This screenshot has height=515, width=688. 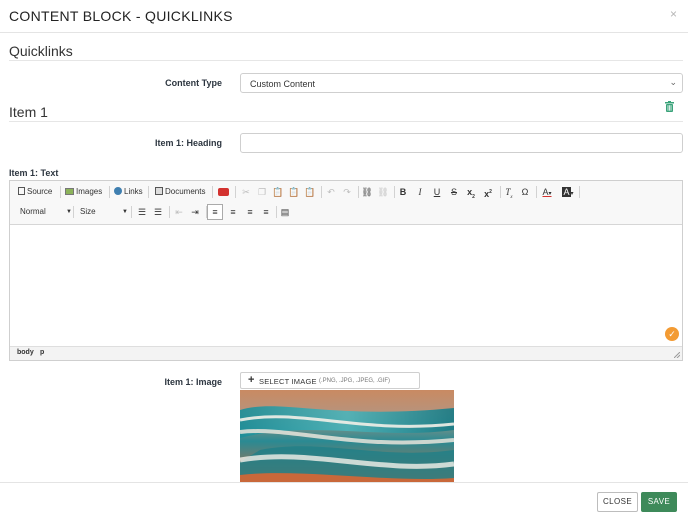 I want to click on heading-label: Item 1: Heading, so click(x=188, y=143).